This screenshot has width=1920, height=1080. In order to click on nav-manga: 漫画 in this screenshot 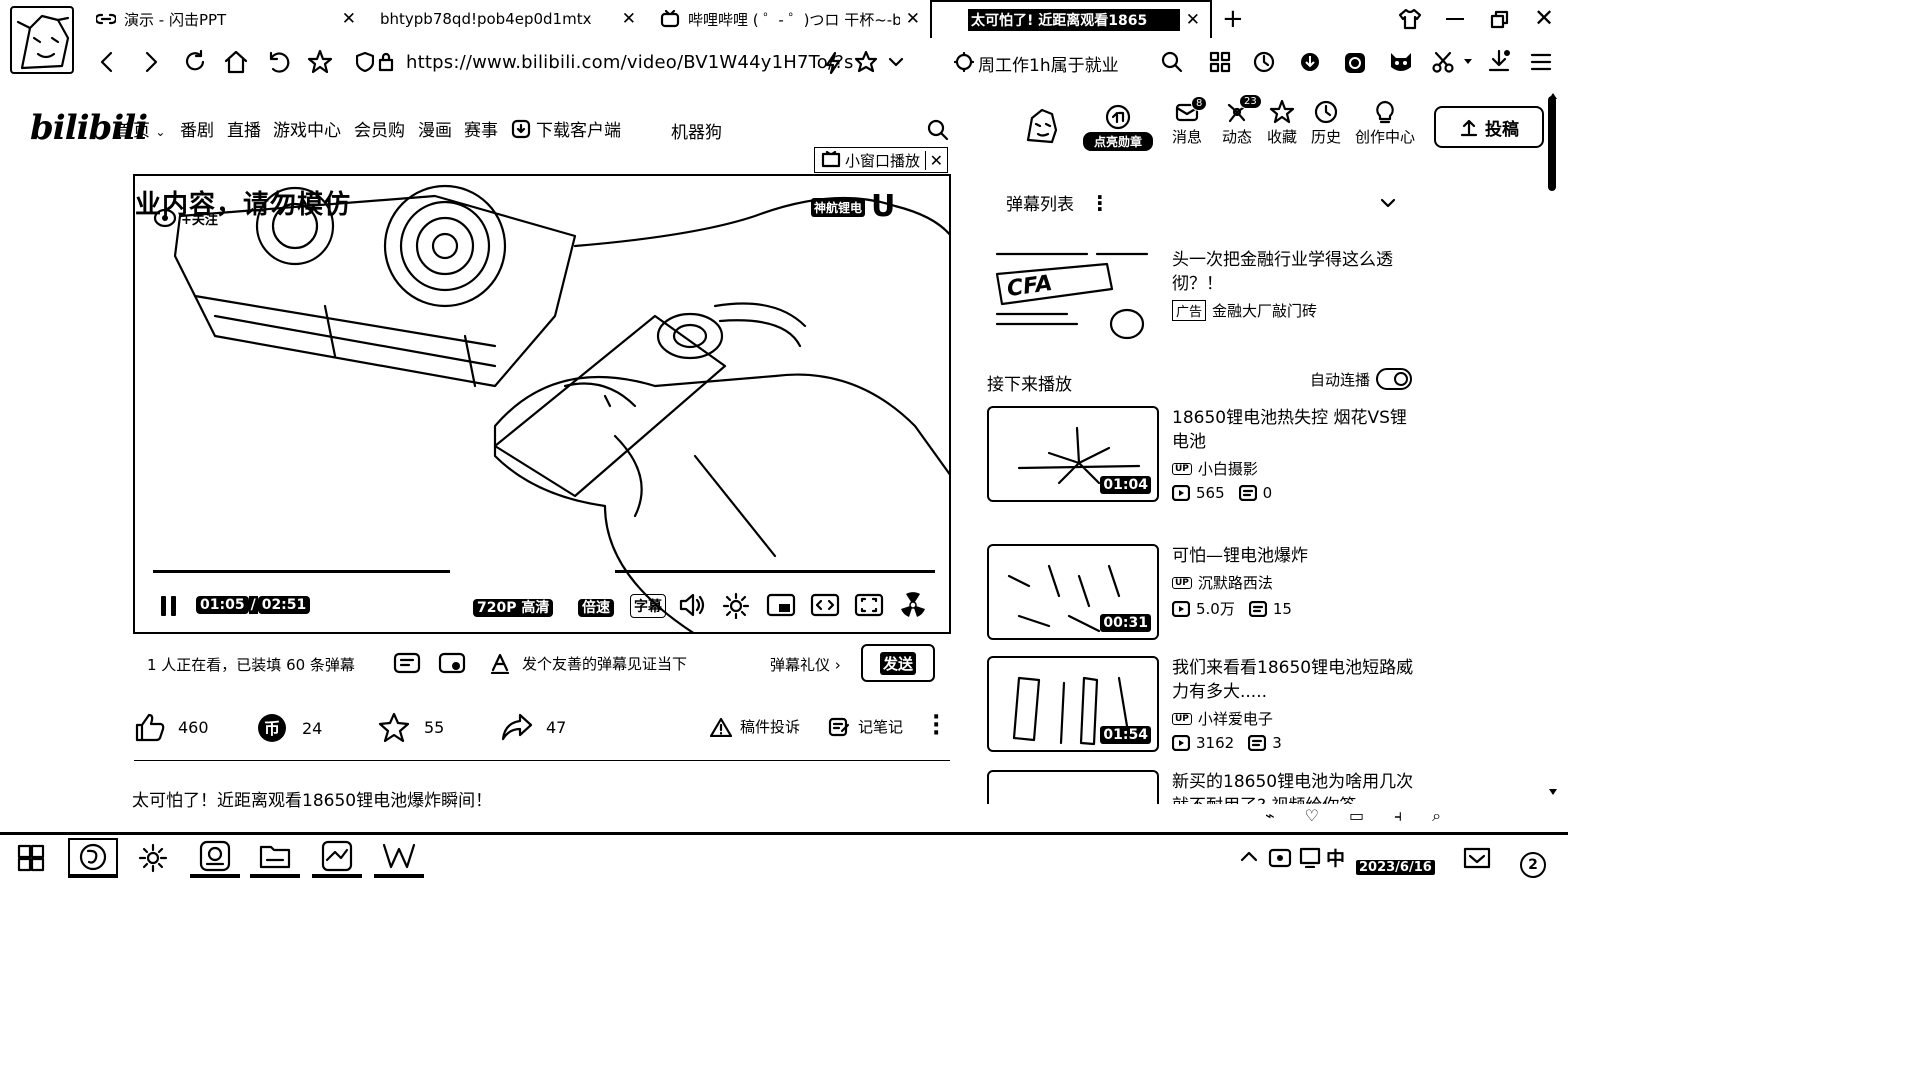, I will do `click(435, 128)`.